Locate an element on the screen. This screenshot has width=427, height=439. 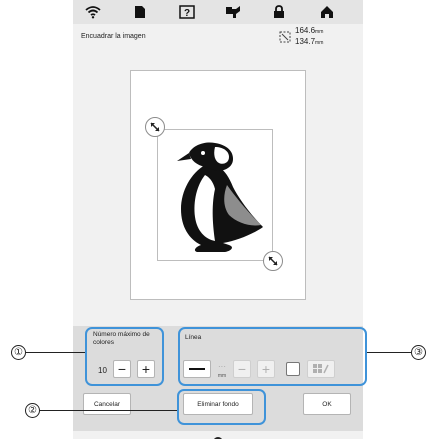
size-width: 164.6 is located at coordinates (305, 30).